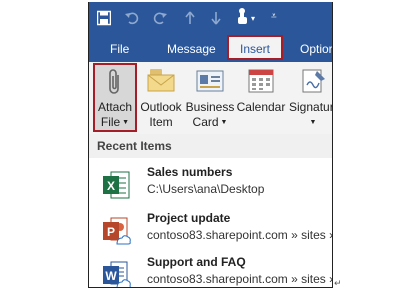 Image resolution: width=415 pixels, height=292 pixels. What do you see at coordinates (161, 80) in the screenshot?
I see `envelope-icon` at bounding box center [161, 80].